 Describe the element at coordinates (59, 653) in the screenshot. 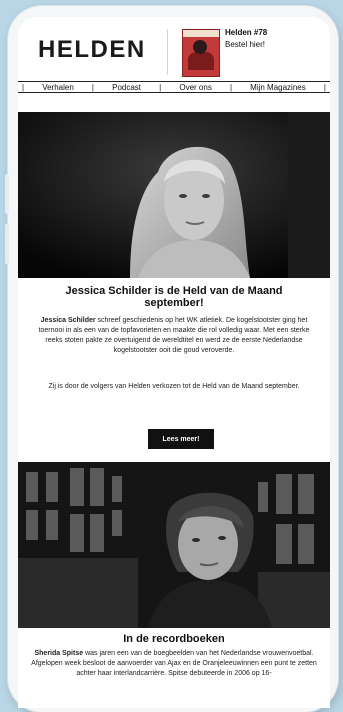

I see `article2-lead-name: Sherida Spitse` at that location.